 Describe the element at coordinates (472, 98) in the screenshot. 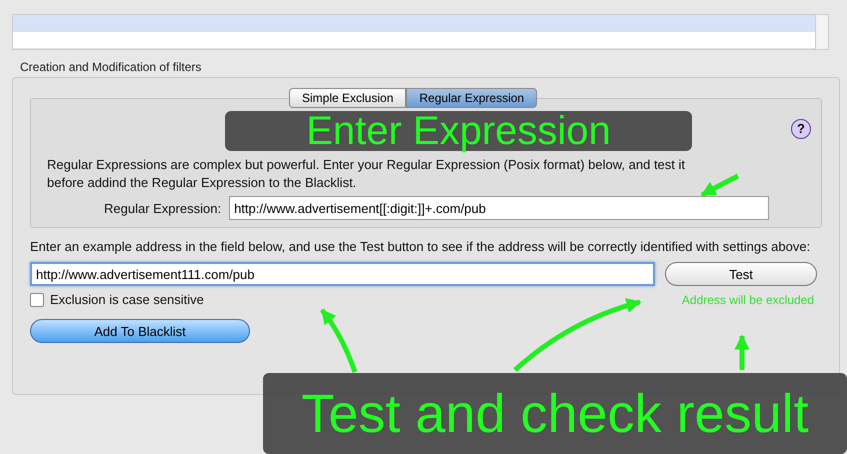

I see `tab: Regular Expression` at that location.